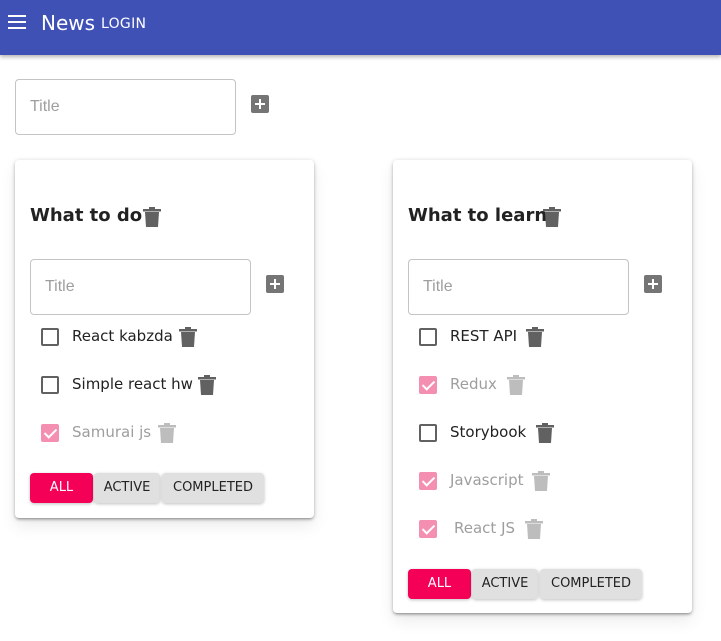 The width and height of the screenshot is (721, 641). I want to click on task-text: React JS, so click(484, 528).